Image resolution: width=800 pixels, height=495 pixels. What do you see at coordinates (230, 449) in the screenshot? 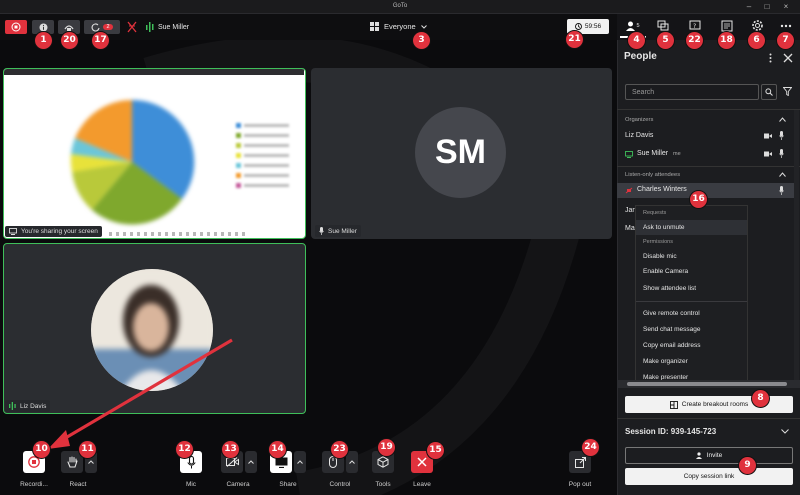
I see `annotation-badge: 13` at bounding box center [230, 449].